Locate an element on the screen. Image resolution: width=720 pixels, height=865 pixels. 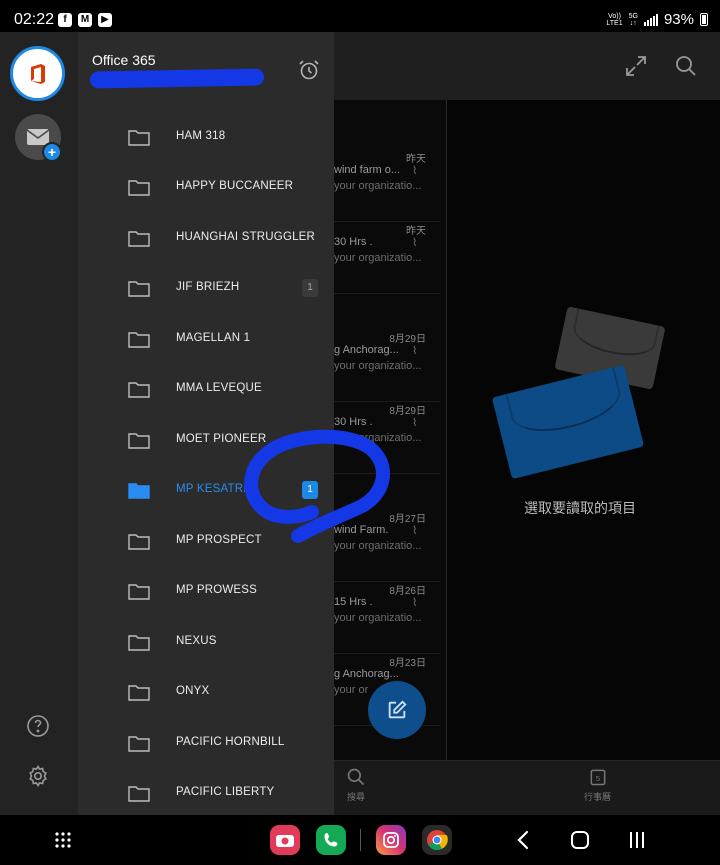
folder-item: HAM 318 is located at coordinates (206, 137).